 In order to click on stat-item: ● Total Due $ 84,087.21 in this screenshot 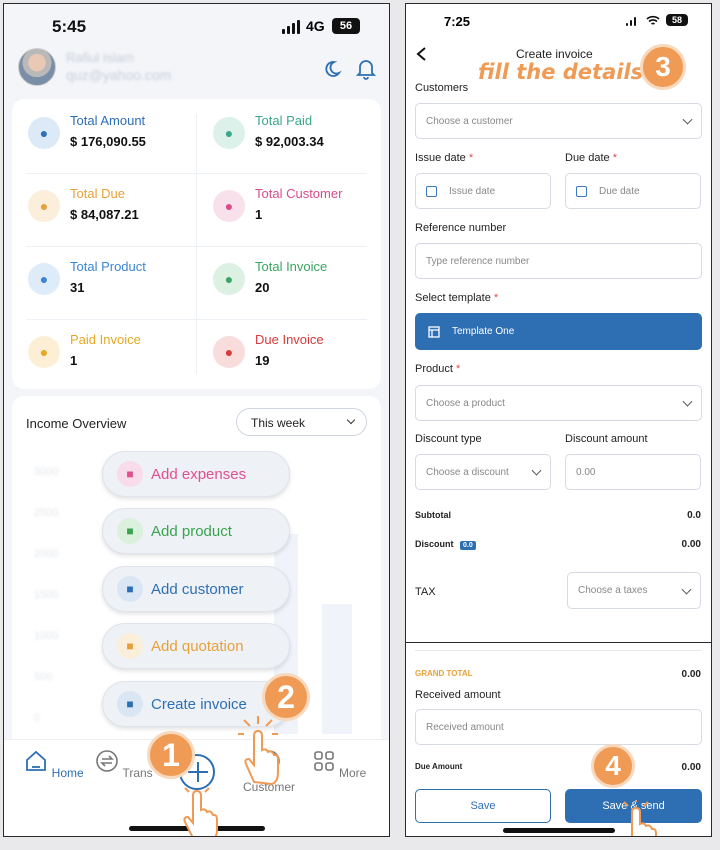, I will do `click(113, 208)`.